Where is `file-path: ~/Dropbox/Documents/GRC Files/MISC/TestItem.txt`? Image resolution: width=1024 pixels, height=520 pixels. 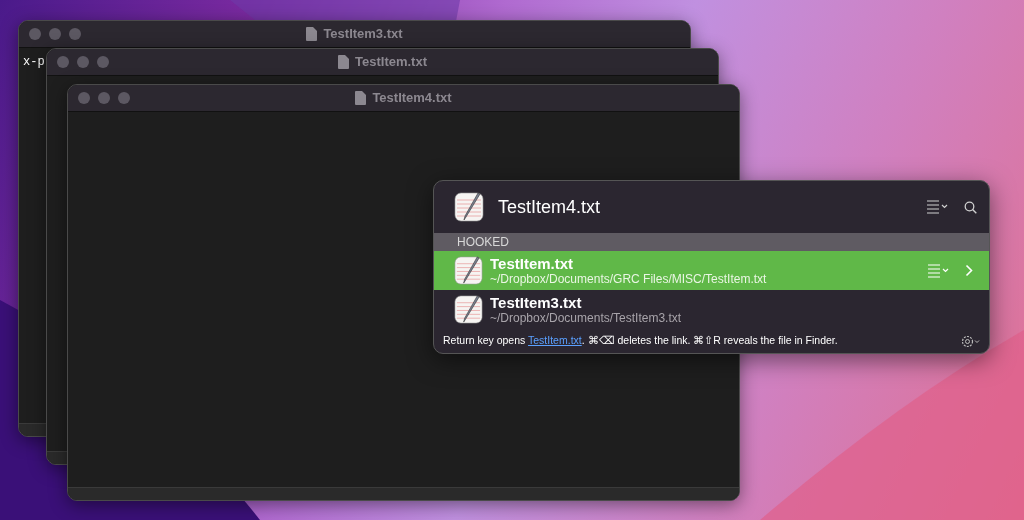
file-path: ~/Dropbox/Documents/GRC Files/MISC/TestItem.txt is located at coordinates (629, 279).